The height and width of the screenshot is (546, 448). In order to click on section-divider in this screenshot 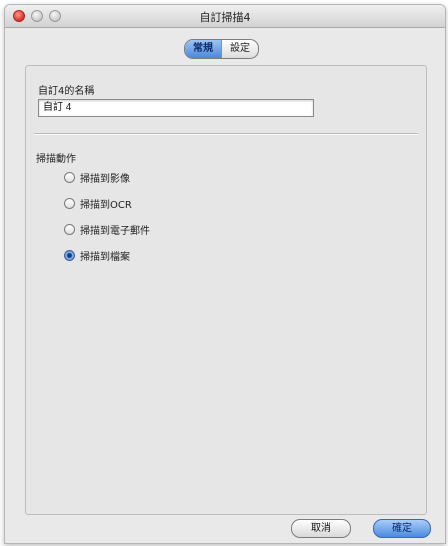, I will do `click(226, 134)`.